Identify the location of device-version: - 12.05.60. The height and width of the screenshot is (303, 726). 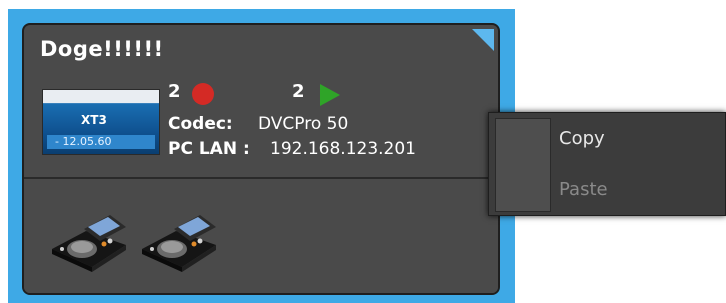
(101, 142).